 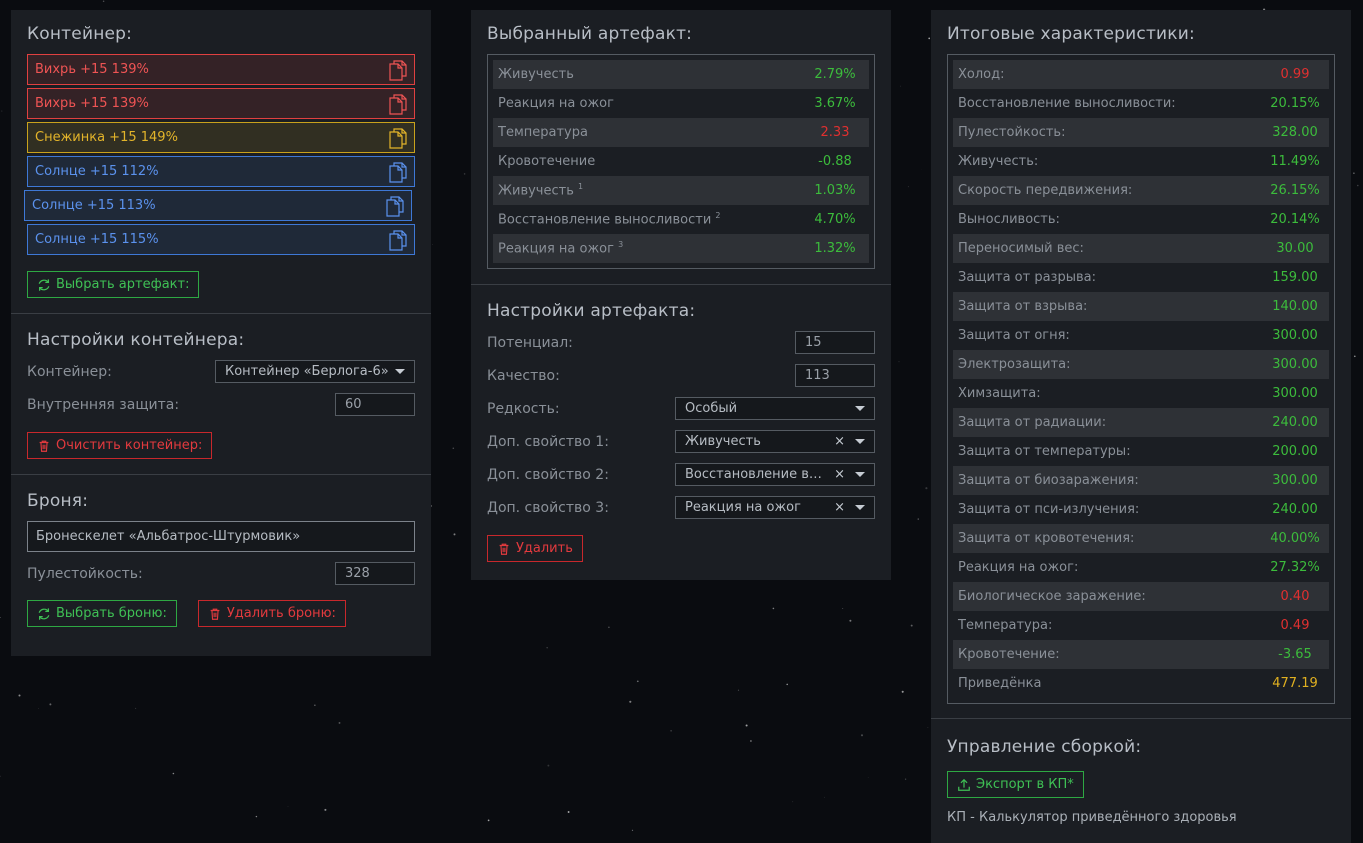 I want to click on total-row: Химзащита: 300.00, so click(x=1141, y=393).